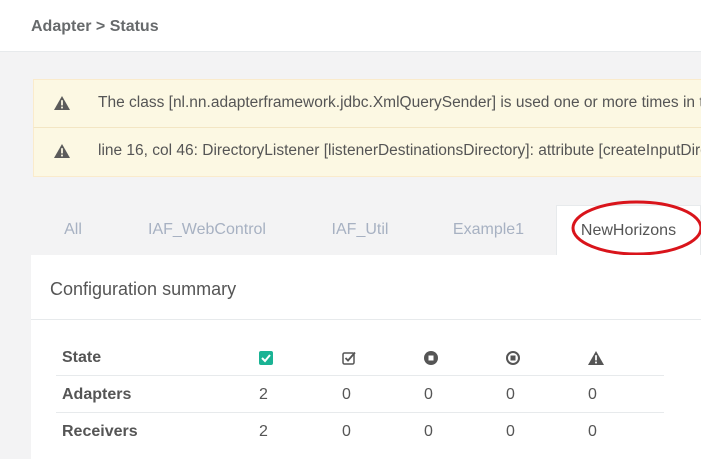 This screenshot has width=701, height=459. Describe the element at coordinates (366, 319) in the screenshot. I see `panel-divider` at that location.